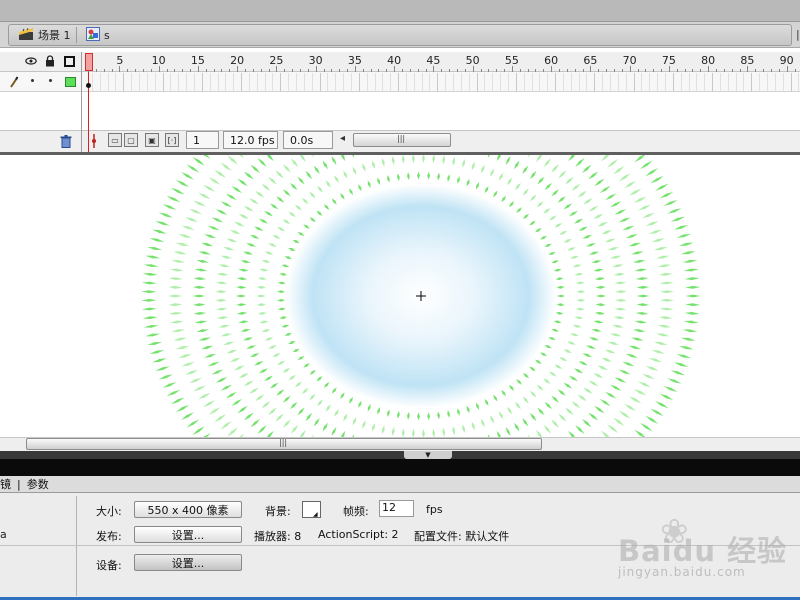 The image size is (800, 600). I want to click on breadcrumb-symbol: s, so click(98, 35).